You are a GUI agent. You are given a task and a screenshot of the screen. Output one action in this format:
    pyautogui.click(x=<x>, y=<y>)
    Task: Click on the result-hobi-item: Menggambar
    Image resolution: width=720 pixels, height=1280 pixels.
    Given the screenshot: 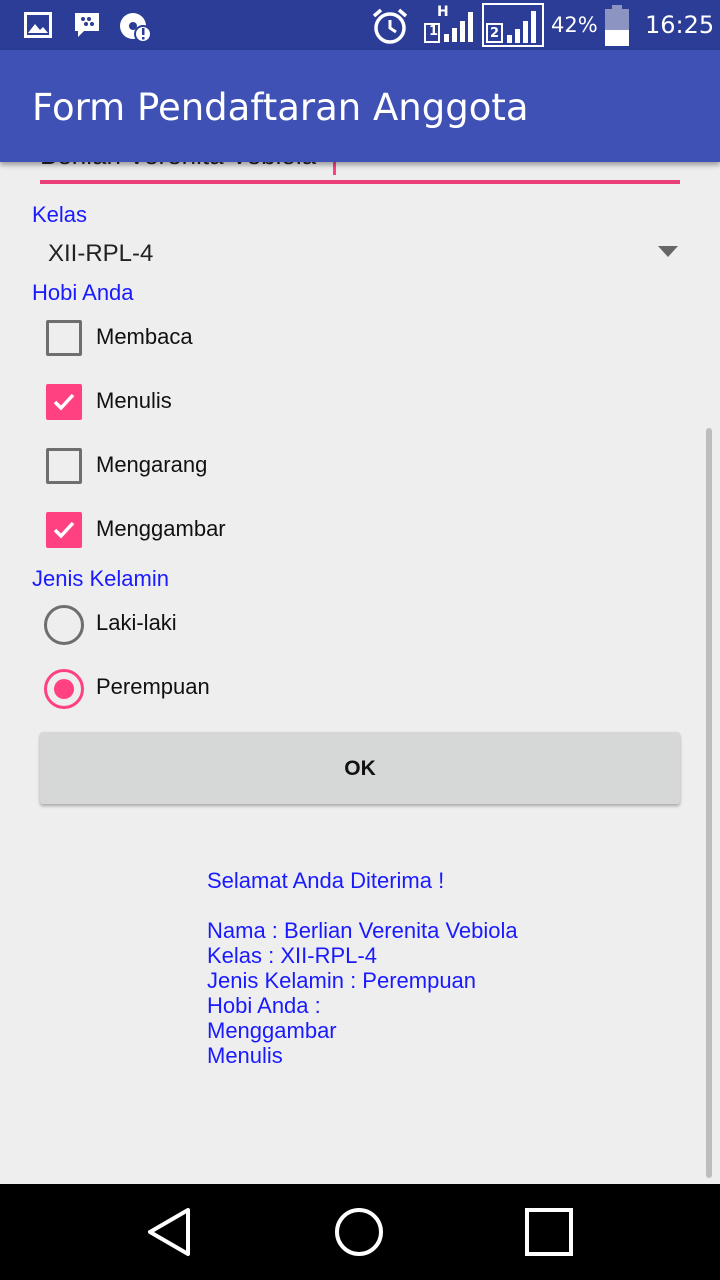 What is the action you would take?
    pyautogui.click(x=272, y=1030)
    